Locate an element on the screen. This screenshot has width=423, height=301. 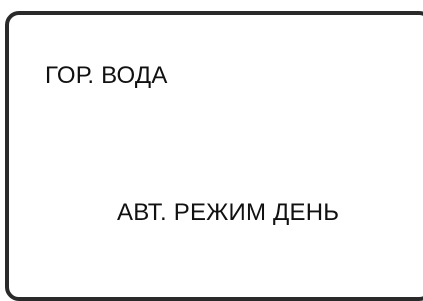
display-line-hot-water: ГОР. ВОДА is located at coordinates (106, 75).